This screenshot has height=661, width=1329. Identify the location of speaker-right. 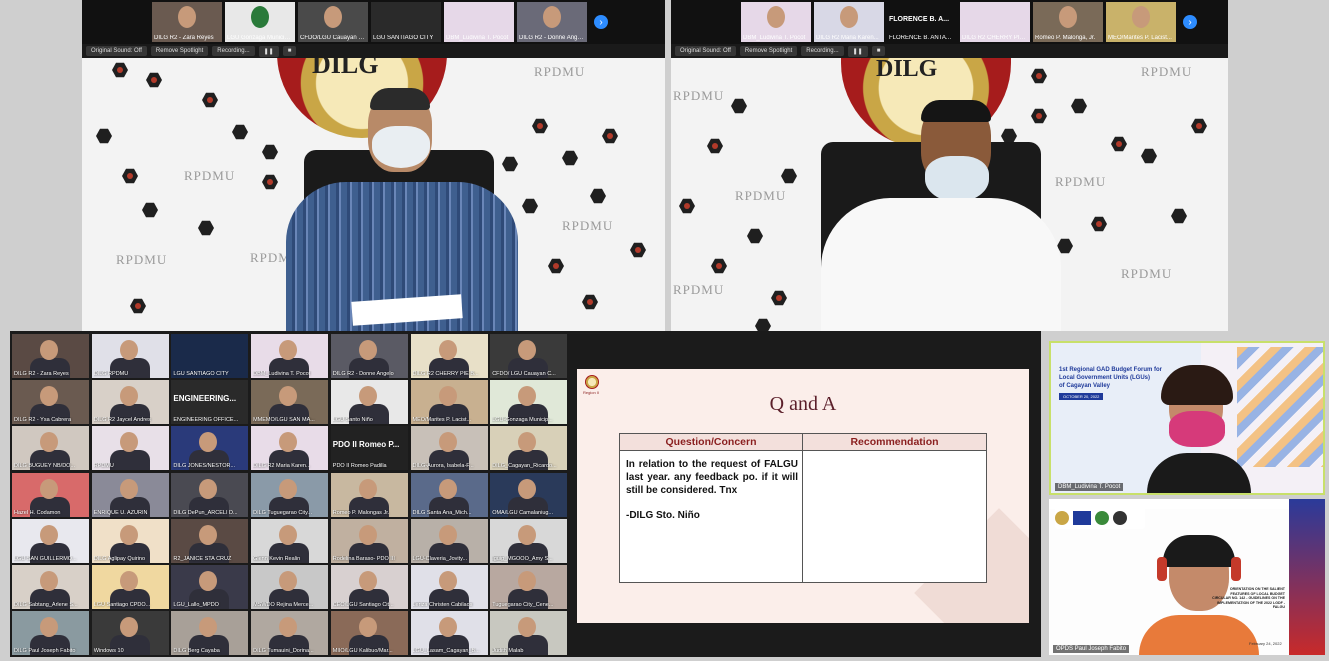
(941, 215).